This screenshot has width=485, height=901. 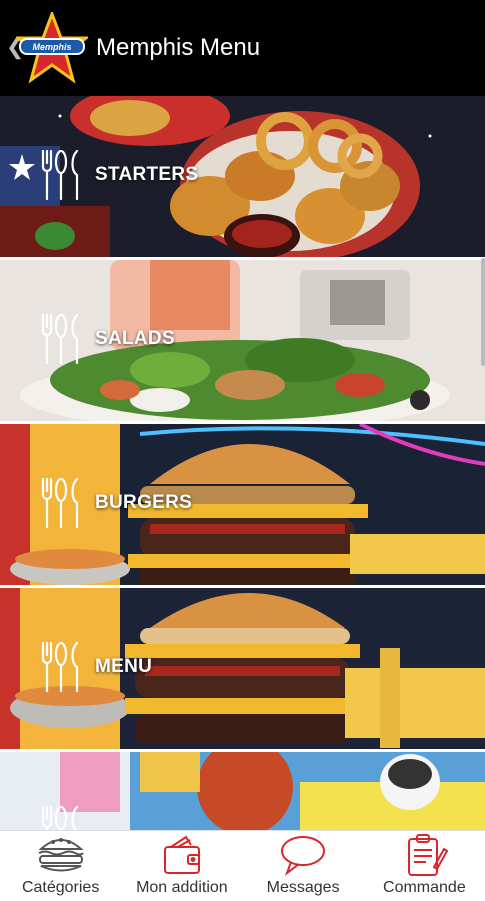 What do you see at coordinates (178, 47) in the screenshot?
I see `page-title: Memphis Menu` at bounding box center [178, 47].